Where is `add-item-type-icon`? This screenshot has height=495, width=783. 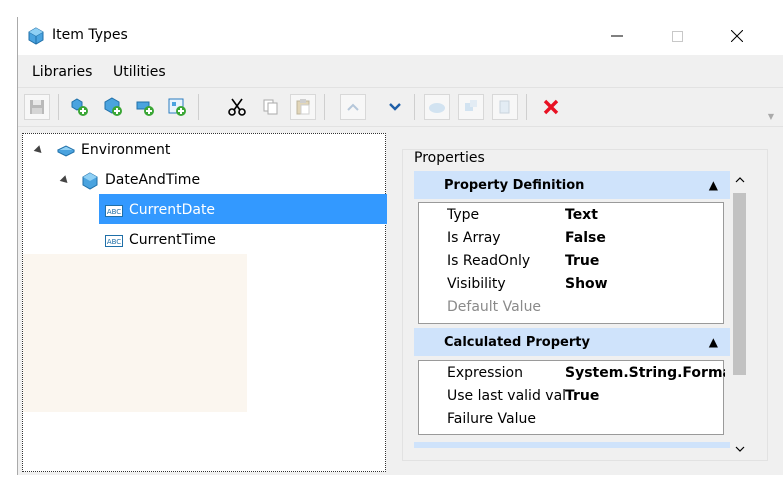
add-item-type-icon is located at coordinates (113, 106).